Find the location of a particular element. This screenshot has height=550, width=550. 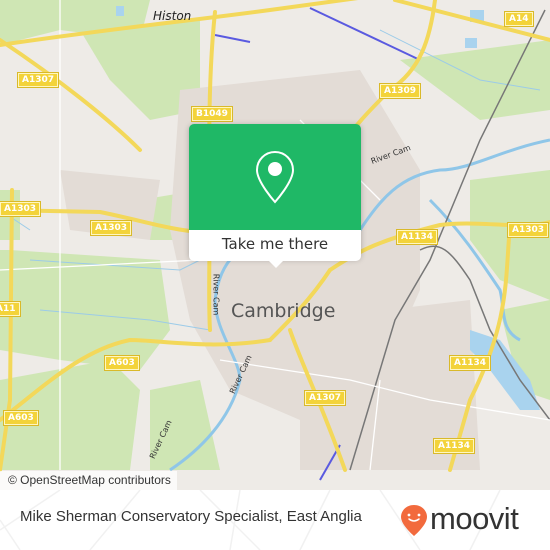

road-label-a1309: A1309 is located at coordinates (400, 91).